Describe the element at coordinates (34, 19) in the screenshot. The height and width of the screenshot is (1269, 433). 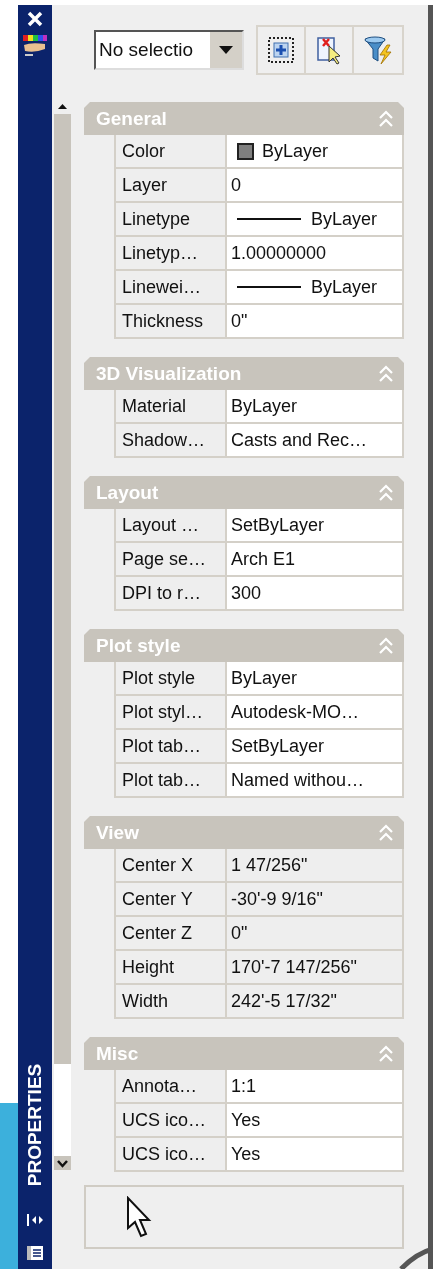
I see `close-icon` at that location.